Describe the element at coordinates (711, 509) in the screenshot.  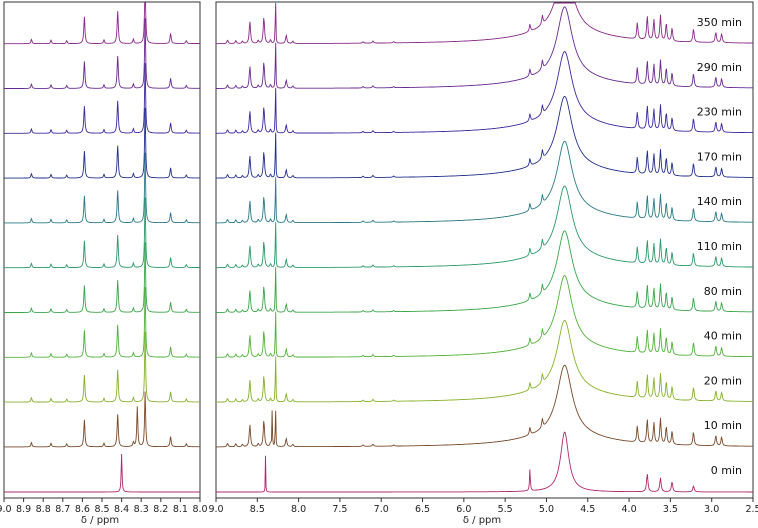
I see `right-x-tick-label: 3.0` at that location.